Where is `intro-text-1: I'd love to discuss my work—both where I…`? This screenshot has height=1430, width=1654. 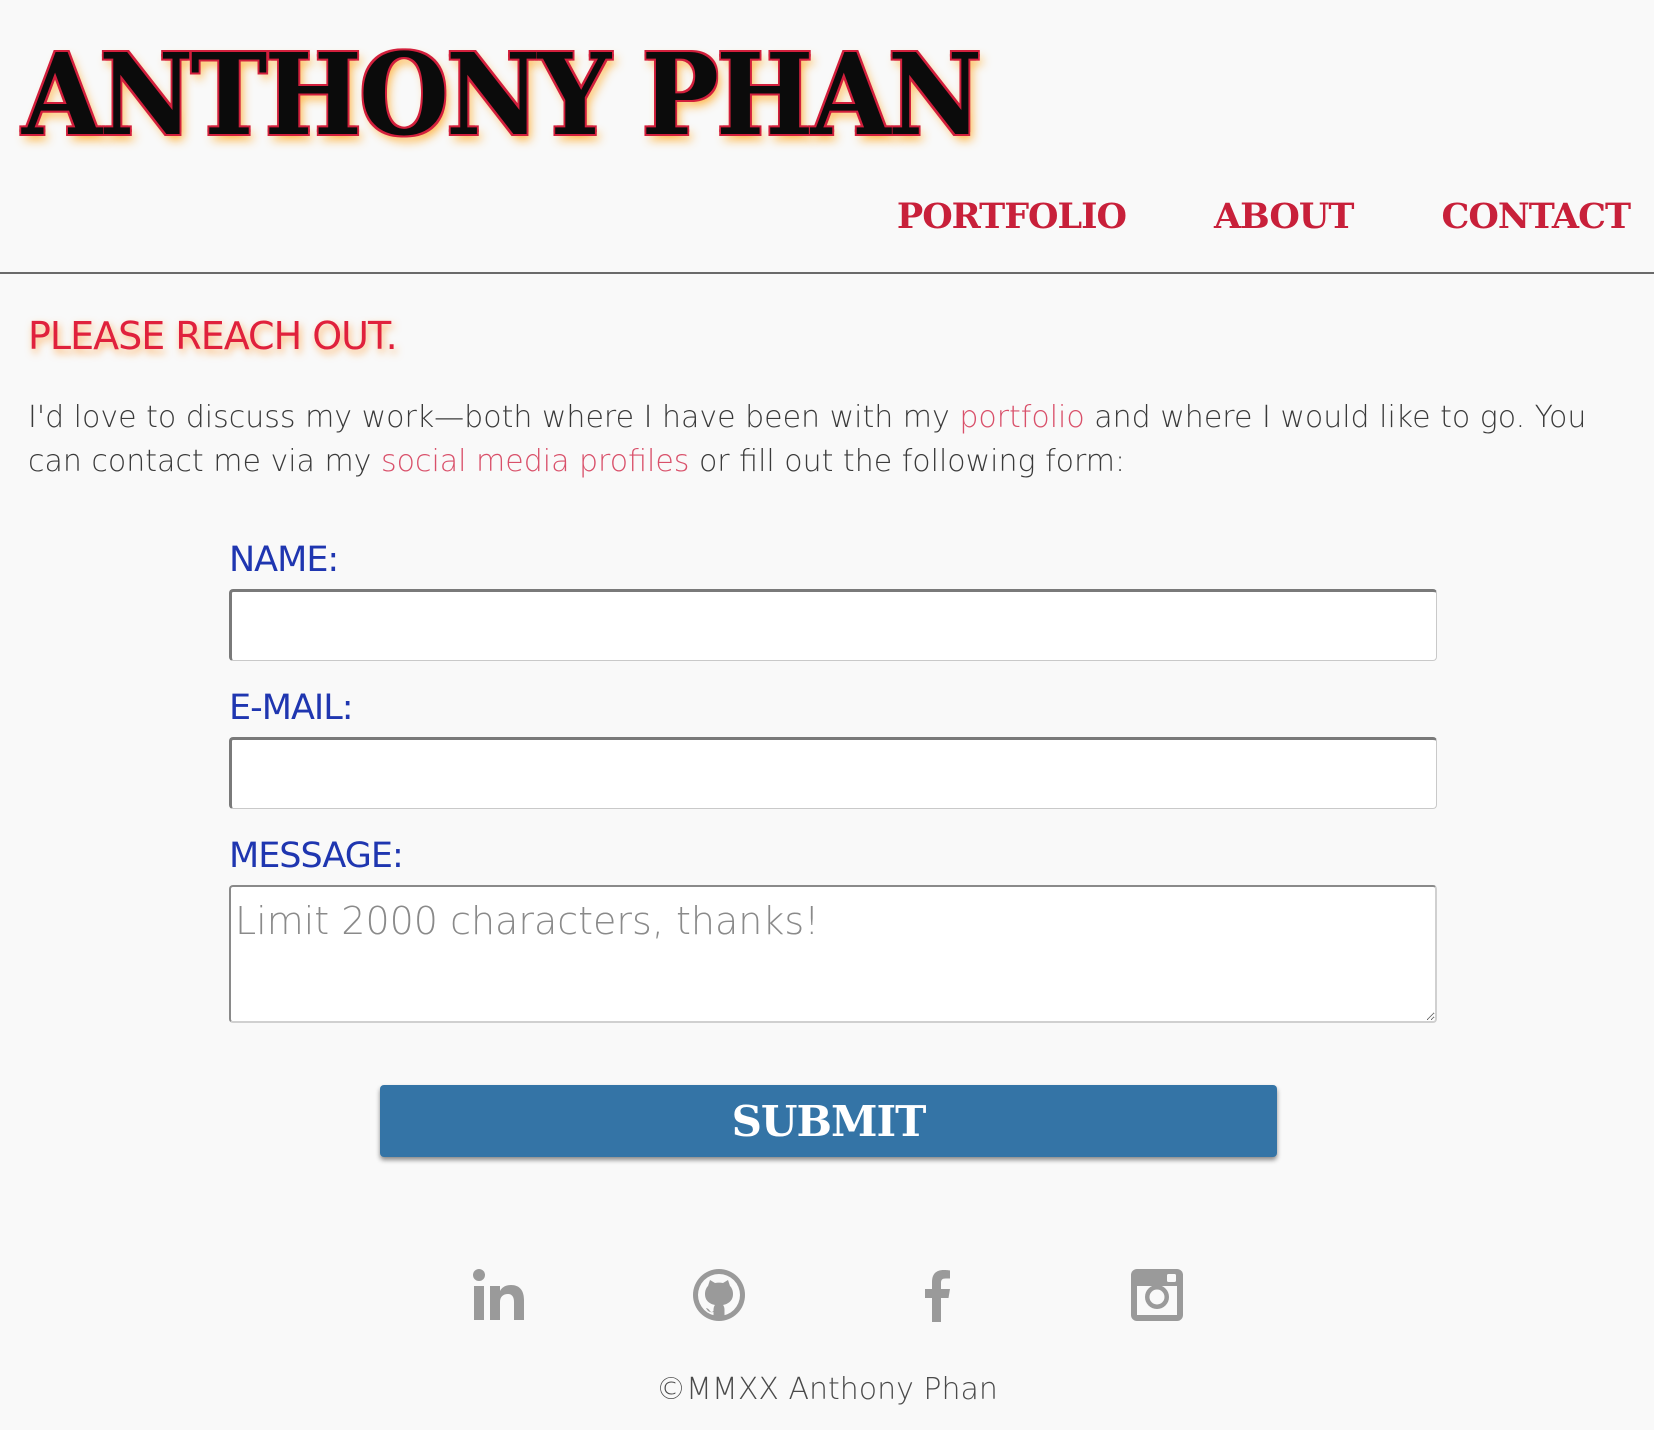 intro-text-1: I'd love to discuss my work—both where I… is located at coordinates (494, 417).